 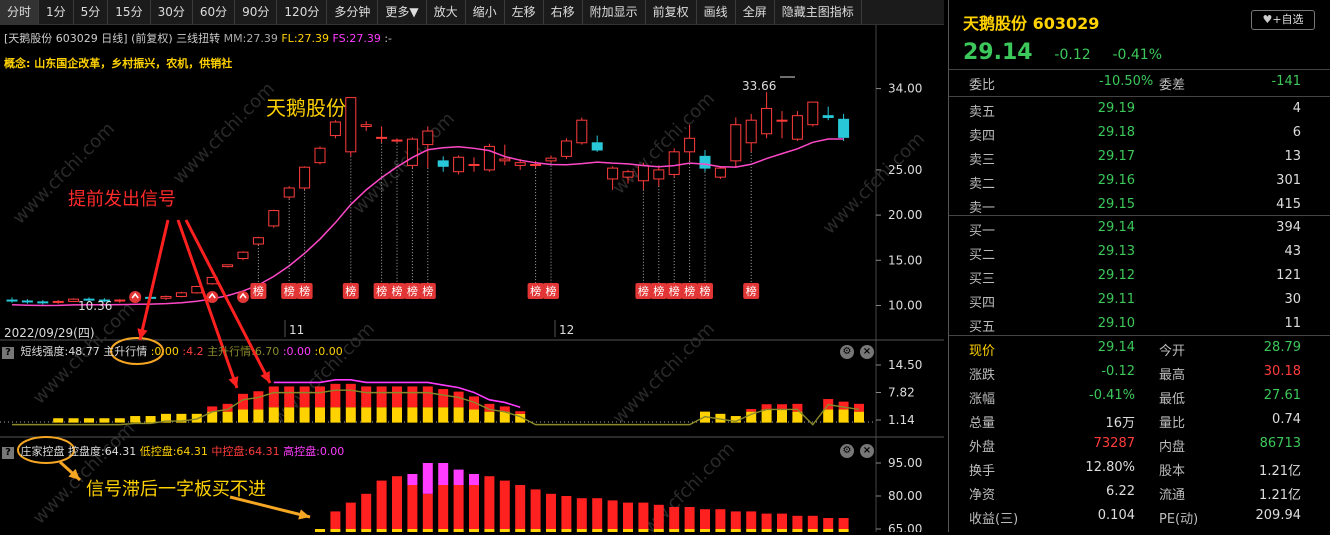 I want to click on y-tick-label: 7.82, so click(x=901, y=393).